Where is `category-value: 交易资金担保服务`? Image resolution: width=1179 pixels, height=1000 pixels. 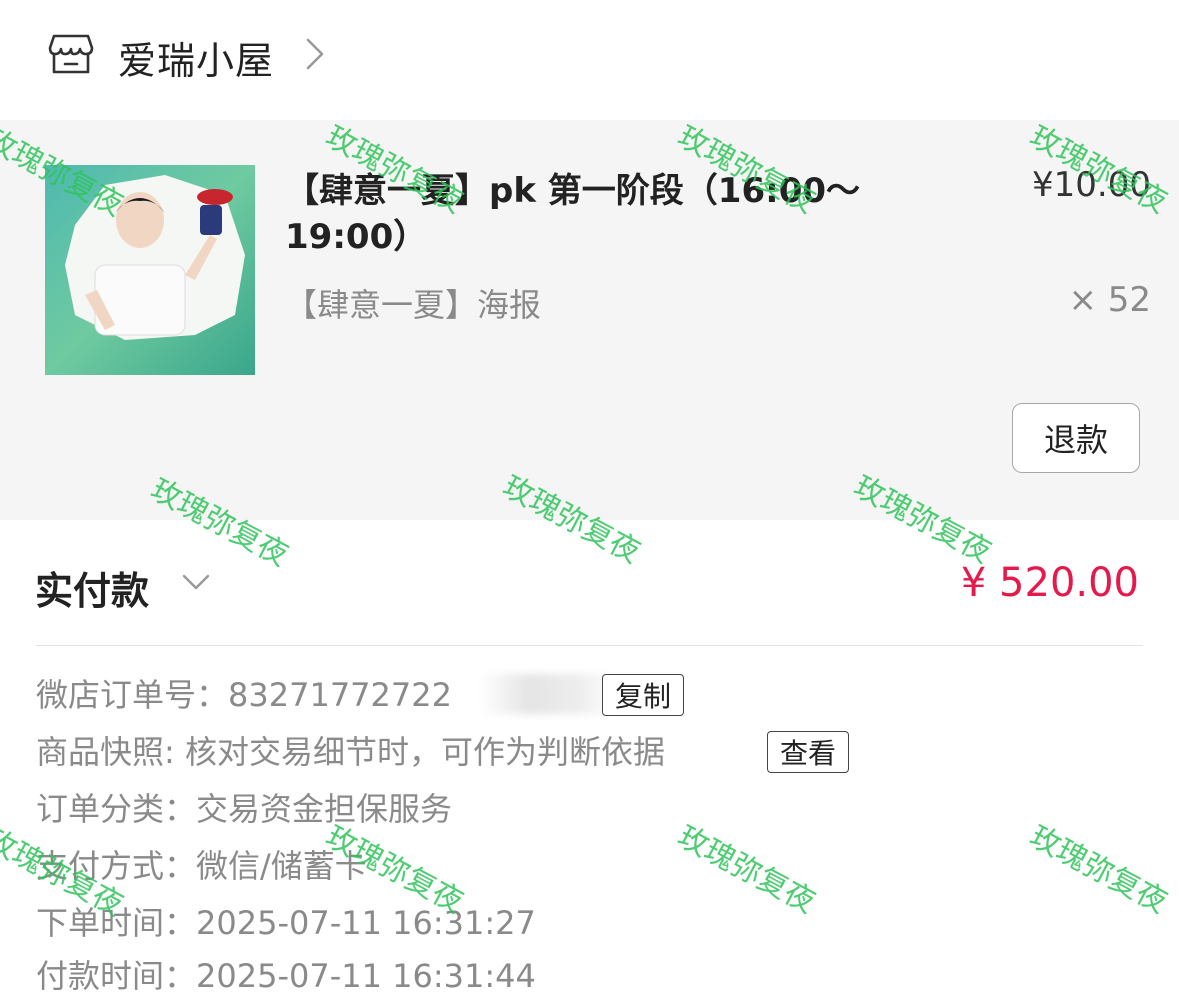
category-value: 交易资金担保服务 is located at coordinates (324, 809).